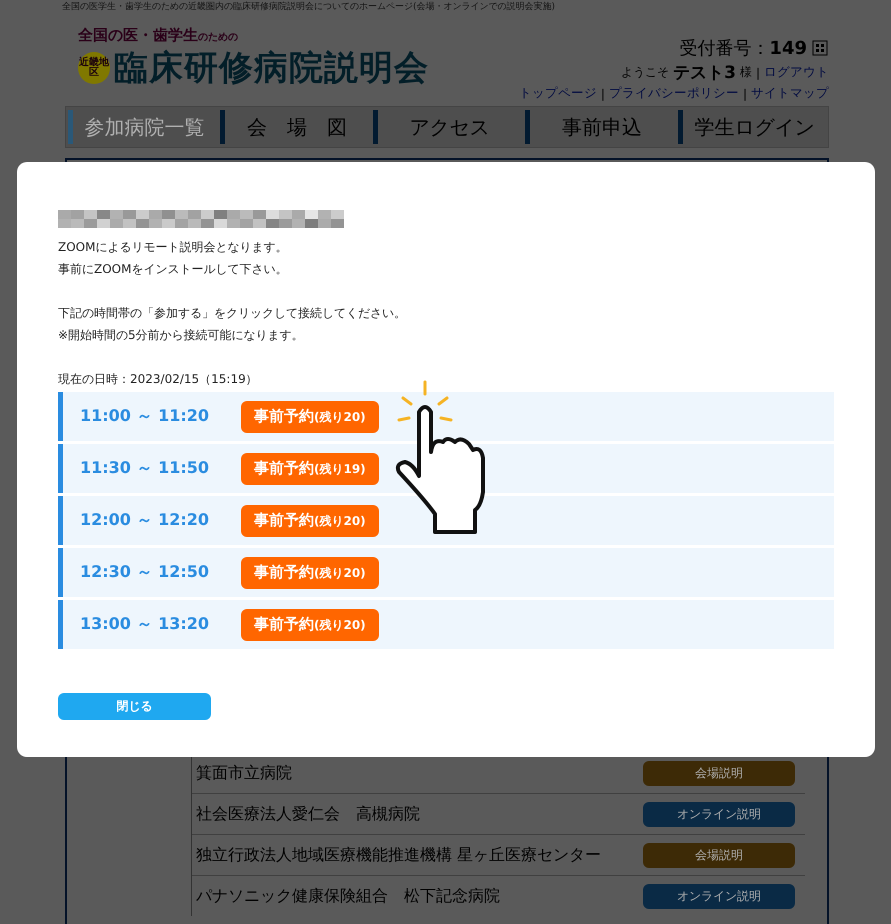 The height and width of the screenshot is (924, 891). What do you see at coordinates (181, 335) in the screenshot?
I see `instruction-text: ※開始時間の5分前から接続可能になります。` at bounding box center [181, 335].